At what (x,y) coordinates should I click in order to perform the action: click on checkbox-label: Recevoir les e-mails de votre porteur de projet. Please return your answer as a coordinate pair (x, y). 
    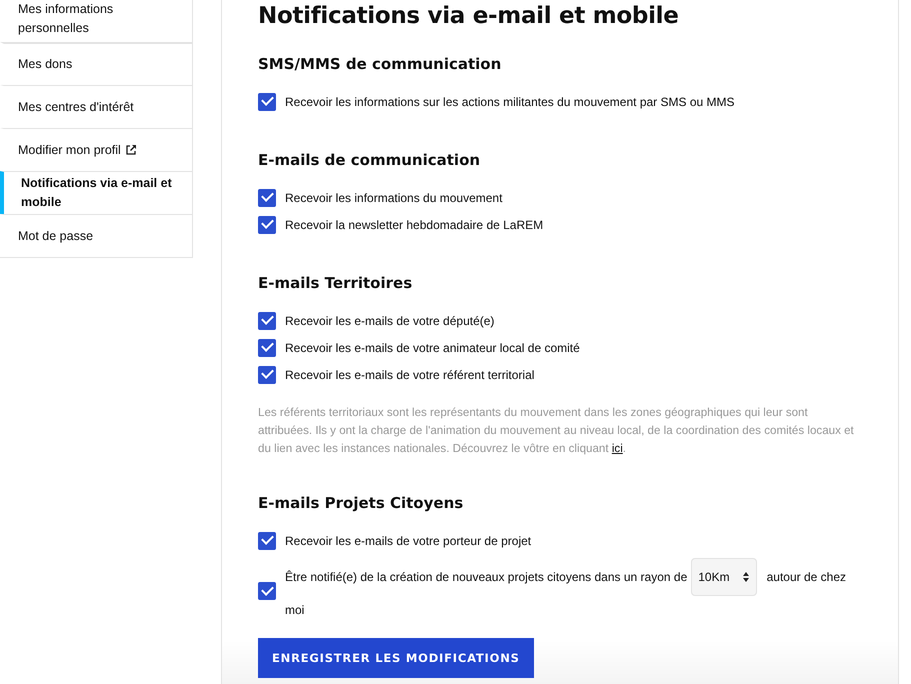
    Looking at the image, I should click on (408, 541).